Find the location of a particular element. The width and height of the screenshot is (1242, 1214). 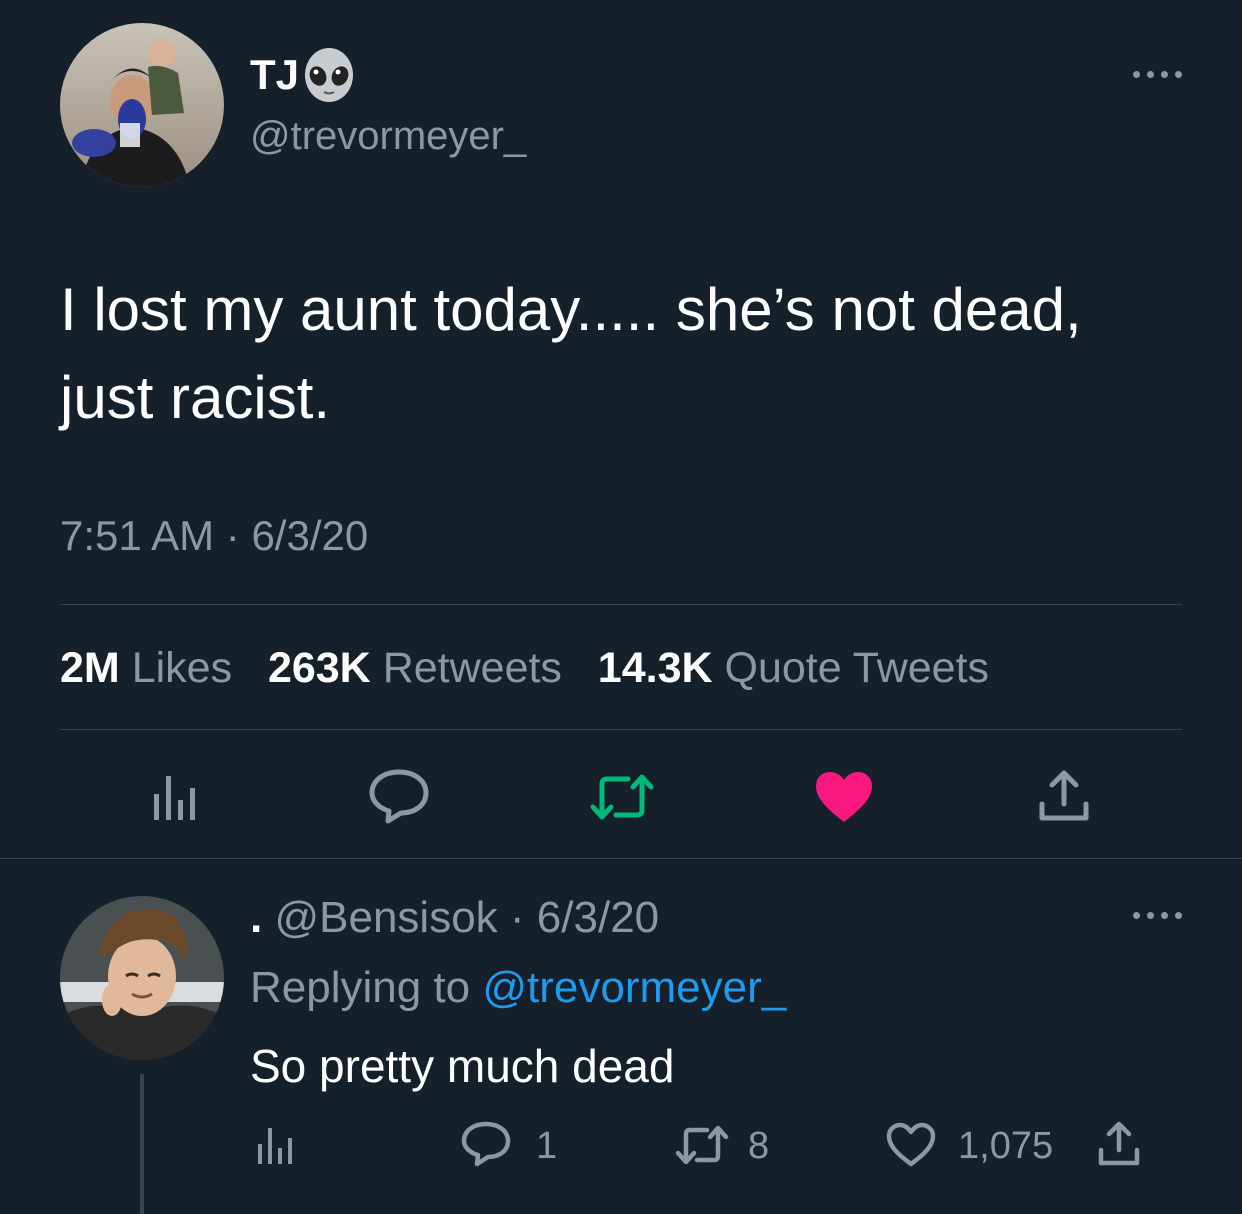

reply-like-icon is located at coordinates (911, 1145).